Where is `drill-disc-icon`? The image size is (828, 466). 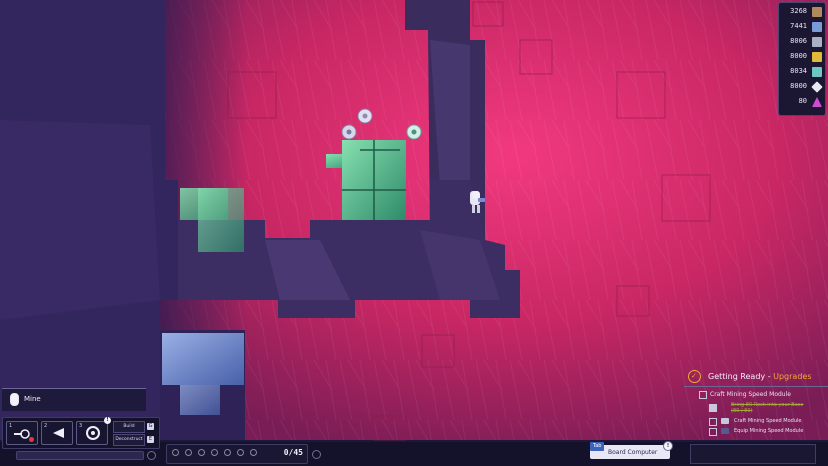
drill-disc-icon is located at coordinates (93, 433).